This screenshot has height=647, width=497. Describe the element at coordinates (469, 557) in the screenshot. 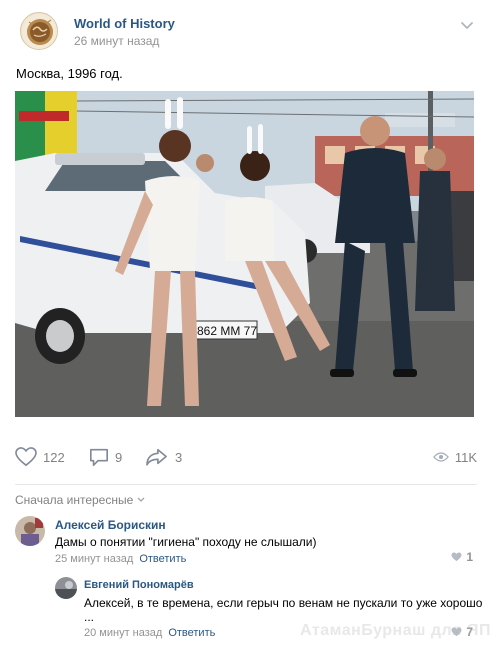

I see `comment-like-count: 1` at that location.